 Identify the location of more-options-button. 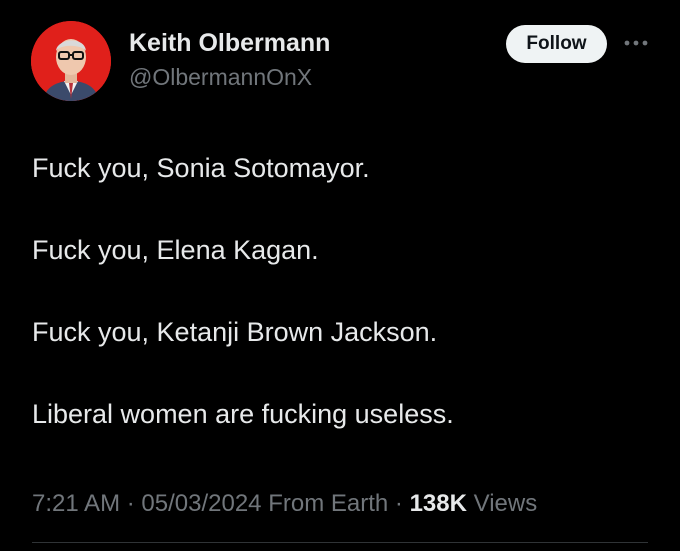
(636, 43).